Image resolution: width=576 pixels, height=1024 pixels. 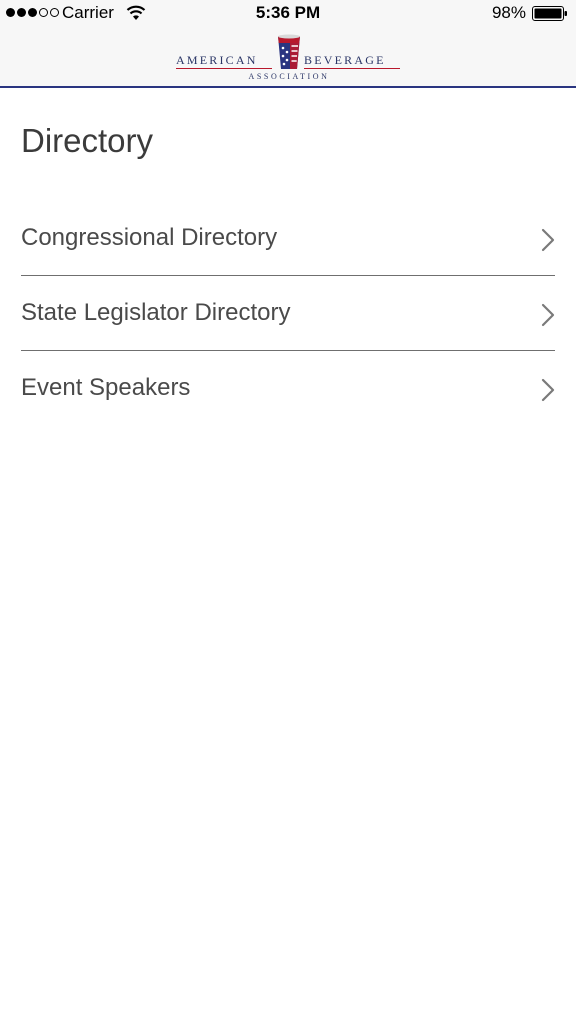 I want to click on directory-item-congressional: Congressional Directory, so click(x=288, y=238).